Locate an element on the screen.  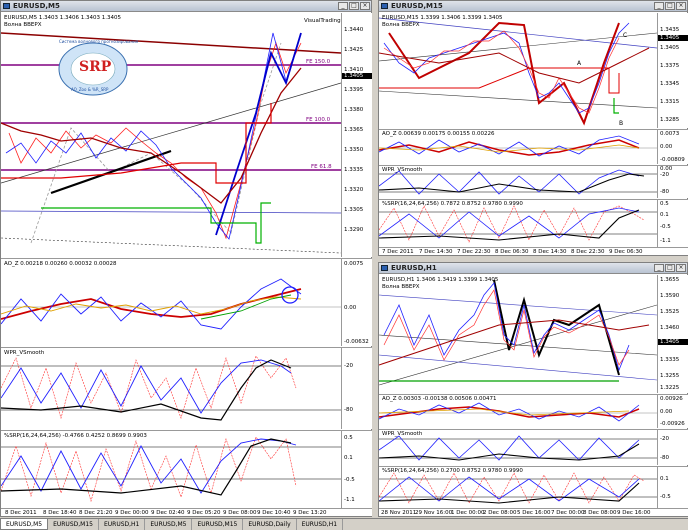
ao-indicator-pane: AO_Z 0.00218 0.00260 0.00032 0.00028 is located at coordinates (171, 302).